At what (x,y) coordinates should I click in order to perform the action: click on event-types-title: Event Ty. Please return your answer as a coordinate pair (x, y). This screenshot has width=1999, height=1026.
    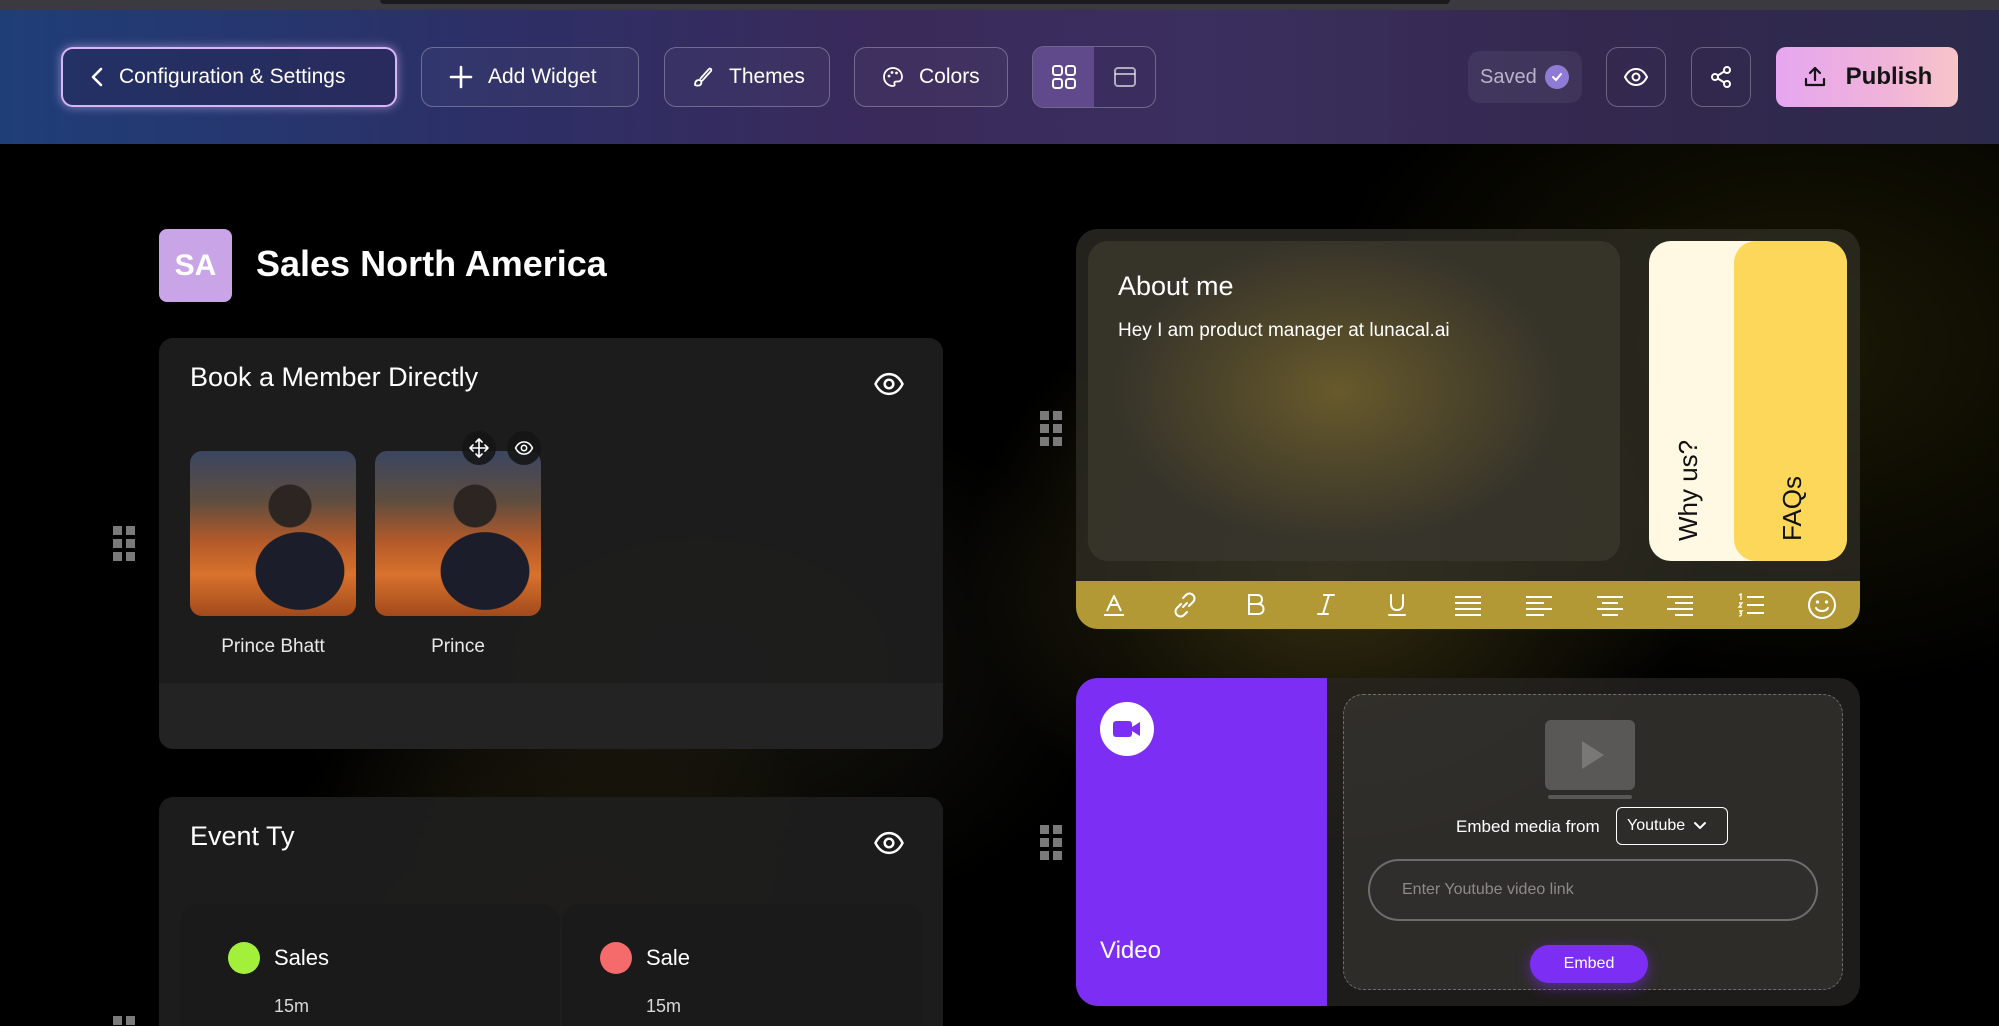
    Looking at the image, I should click on (242, 836).